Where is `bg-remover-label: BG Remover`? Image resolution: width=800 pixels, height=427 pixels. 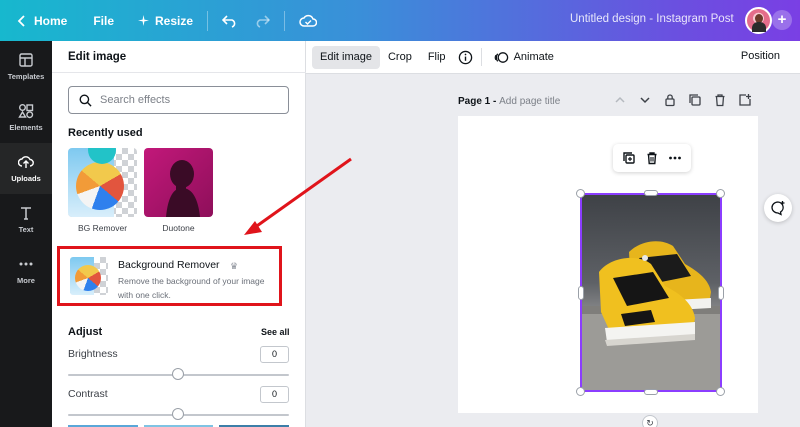
bg-remover-label: BG Remover is located at coordinates (102, 228).